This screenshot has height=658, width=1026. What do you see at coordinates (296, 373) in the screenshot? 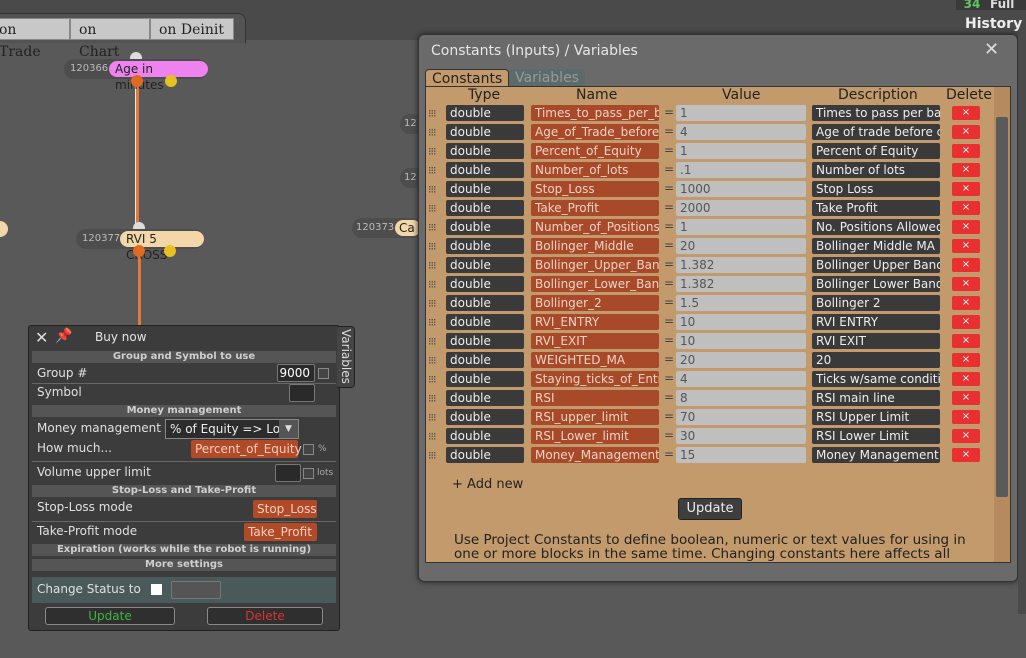
I see `group-input: 9000` at bounding box center [296, 373].